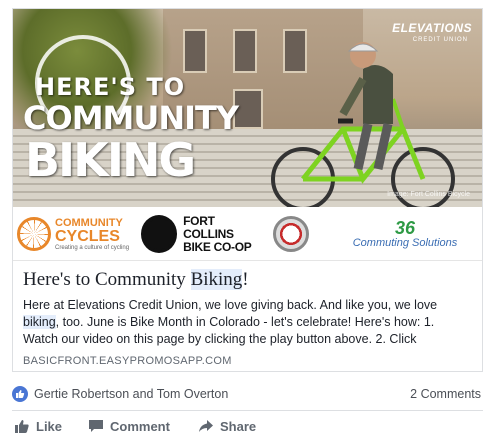 The width and height of the screenshot is (492, 445). Describe the element at coordinates (238, 426) in the screenshot. I see `share-label: Share` at that location.